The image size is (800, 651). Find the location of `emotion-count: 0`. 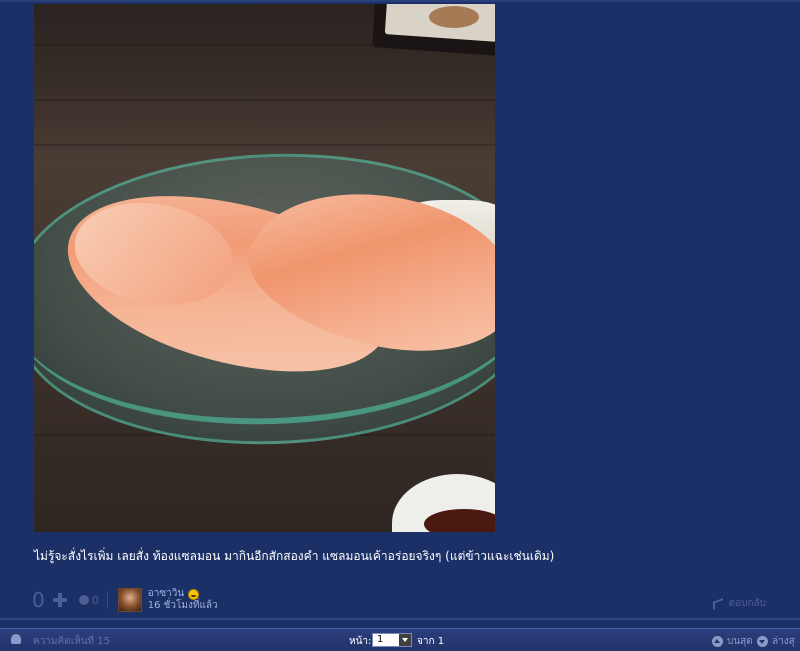

emotion-count: 0 is located at coordinates (95, 600).